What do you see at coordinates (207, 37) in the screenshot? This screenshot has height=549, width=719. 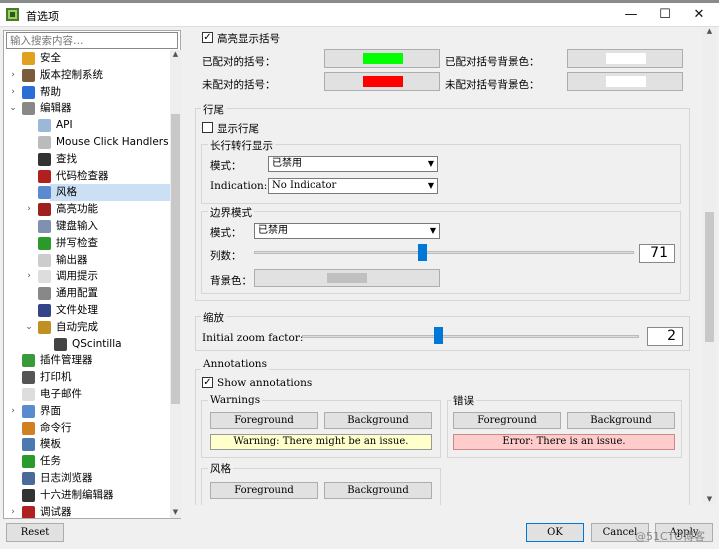 I see `highlight-braces-checkbox: ✓` at bounding box center [207, 37].